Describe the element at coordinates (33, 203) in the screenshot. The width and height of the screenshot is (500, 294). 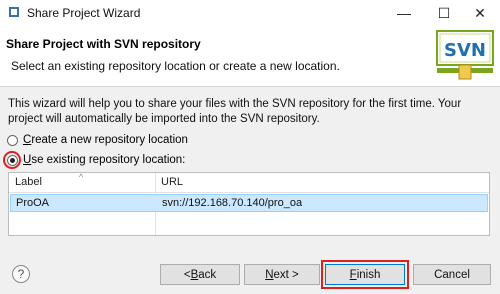
I see `cell-label: ProOA` at that location.